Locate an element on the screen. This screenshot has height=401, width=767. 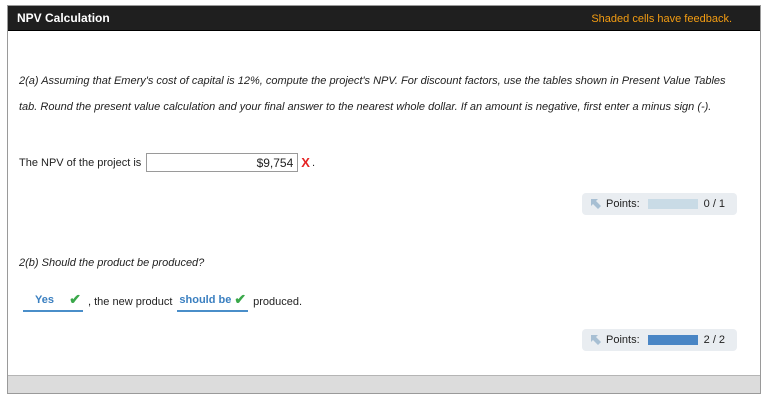
yes-no-dropdown: Yes ✔ is located at coordinates (53, 301).